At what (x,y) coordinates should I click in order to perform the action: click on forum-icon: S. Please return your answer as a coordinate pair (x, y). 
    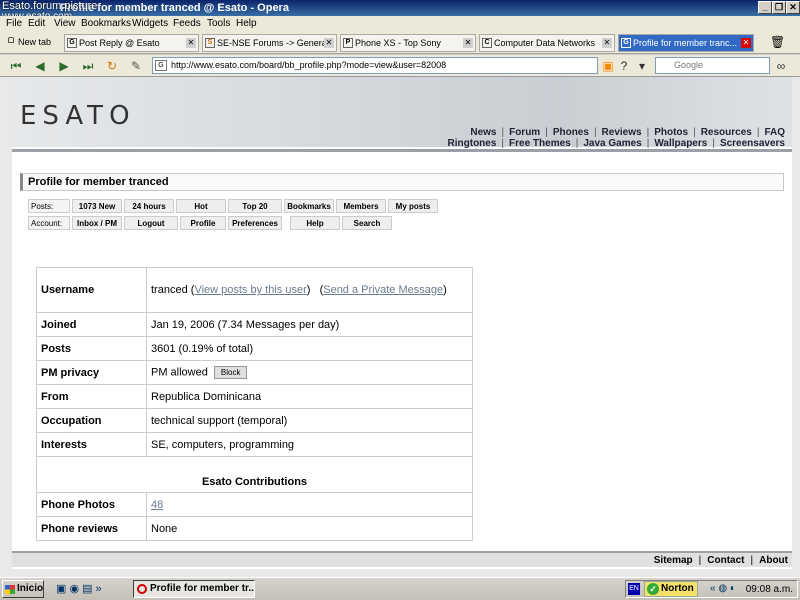
    Looking at the image, I should click on (210, 43).